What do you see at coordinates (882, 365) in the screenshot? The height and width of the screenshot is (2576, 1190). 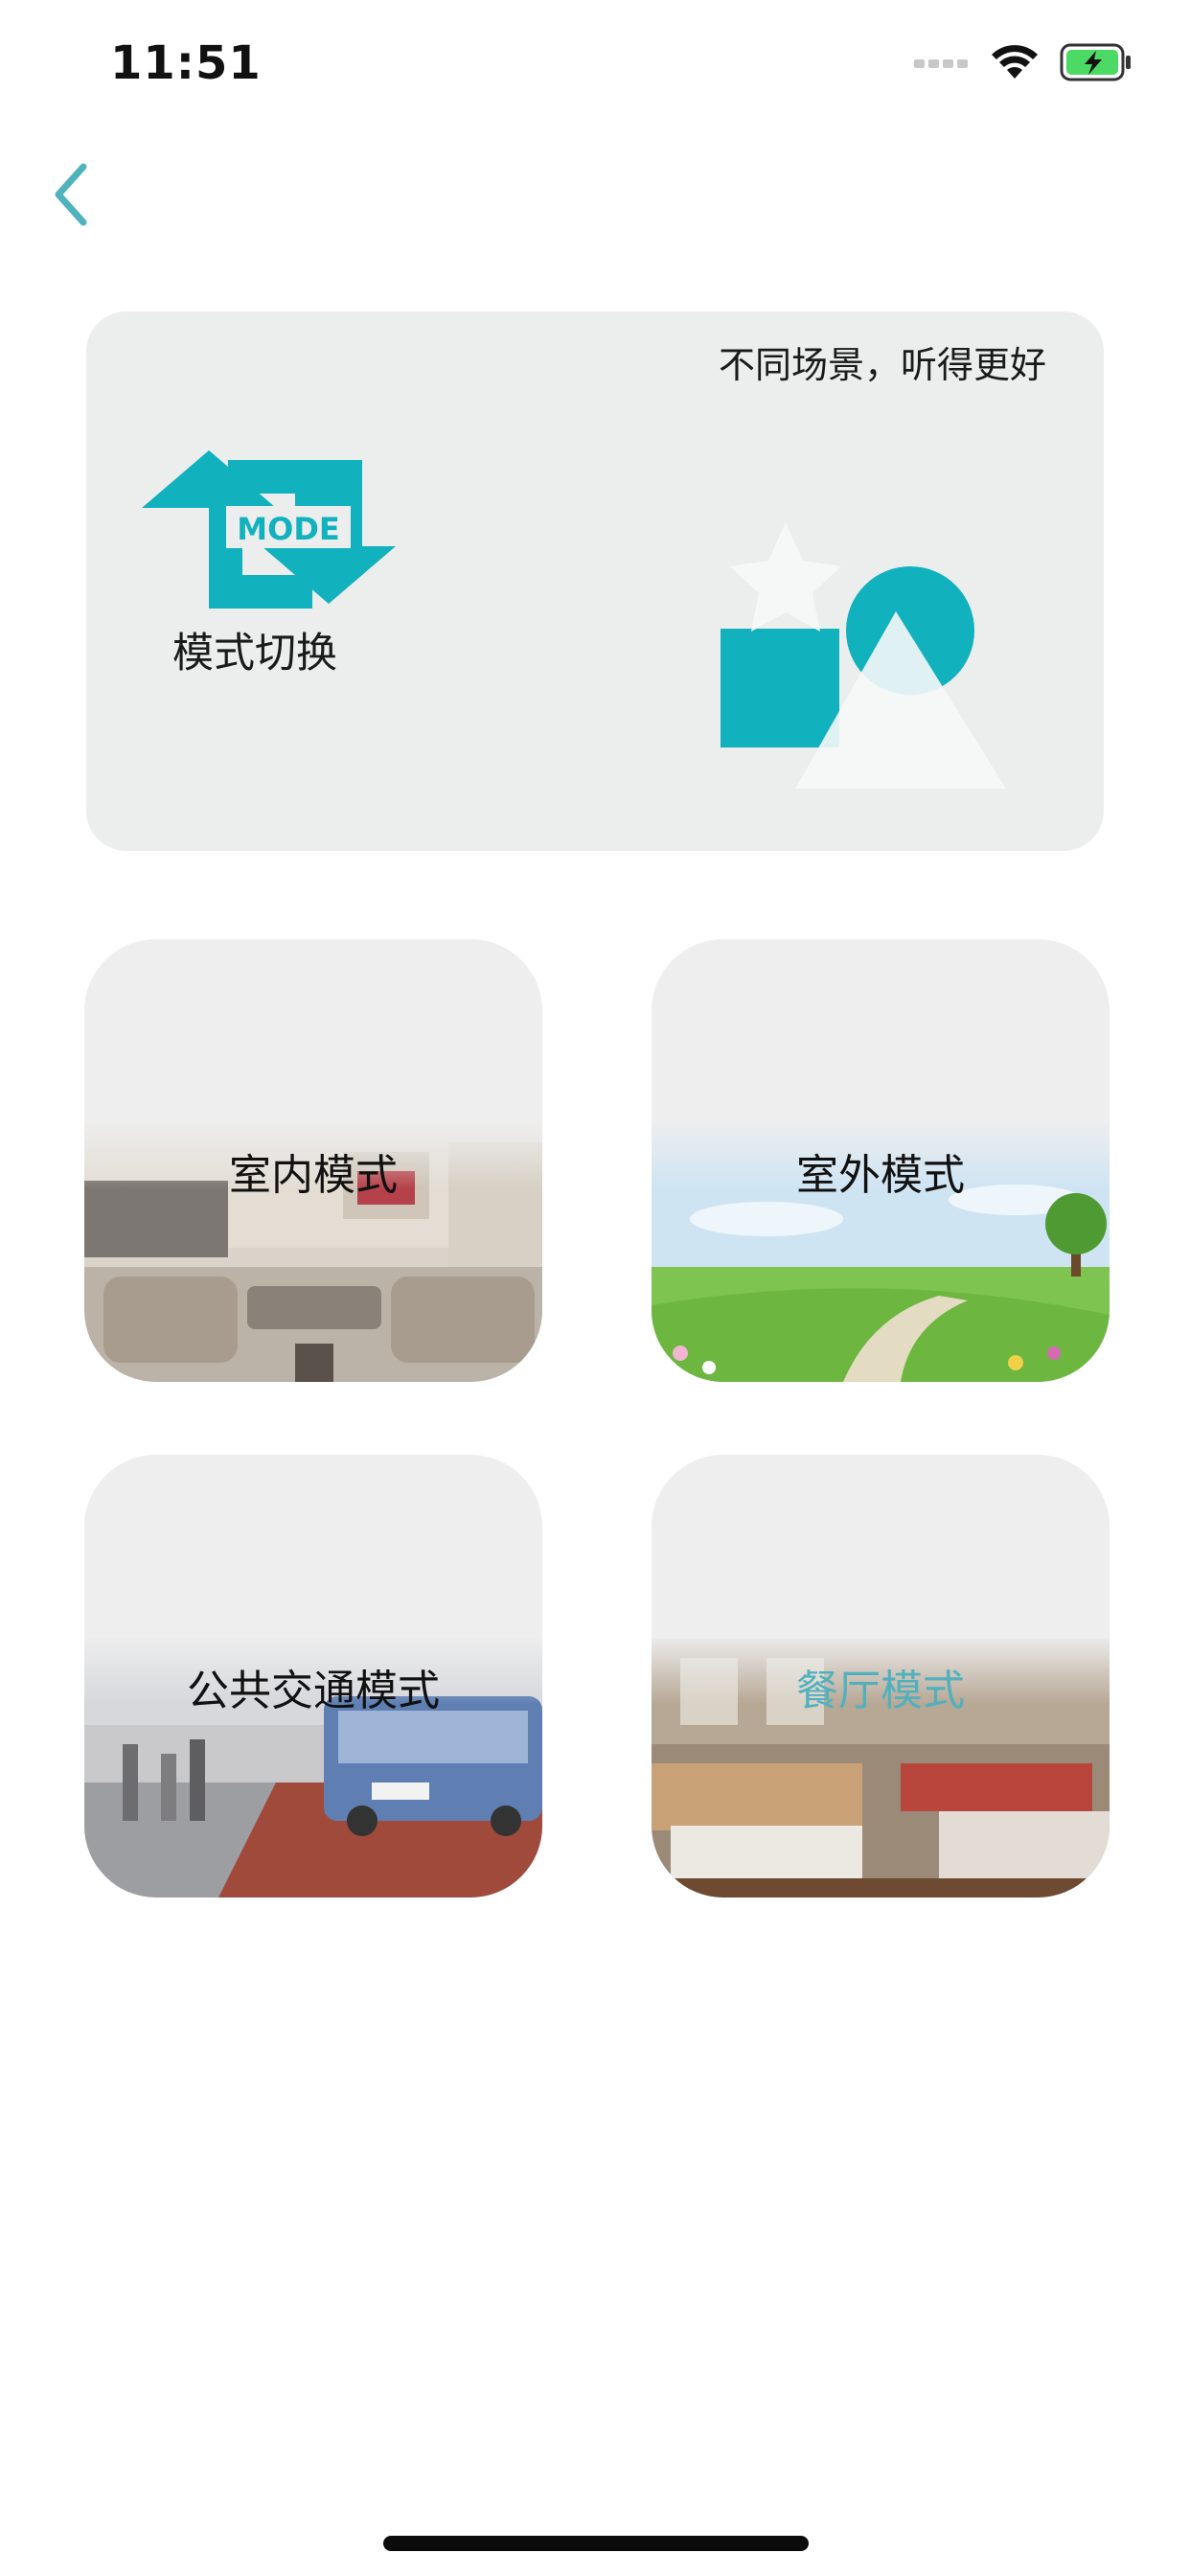 I see `banner-slogan: 不同场景，听得更好` at bounding box center [882, 365].